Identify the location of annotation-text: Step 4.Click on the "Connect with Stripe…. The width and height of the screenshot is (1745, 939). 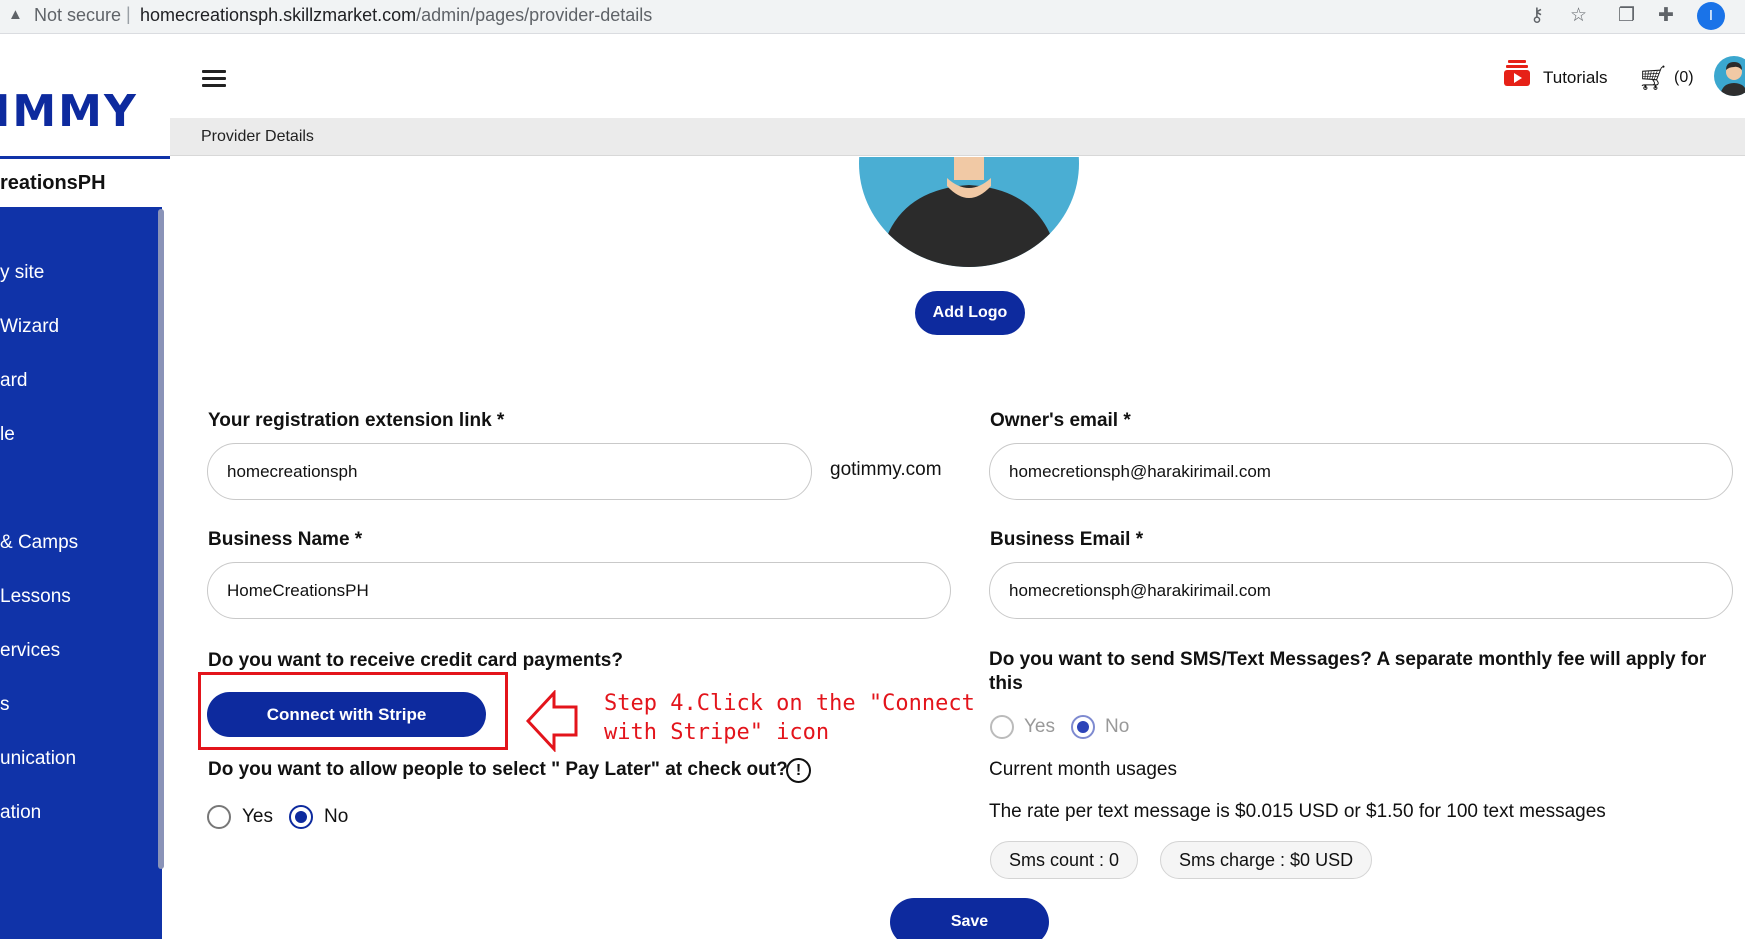
(789, 718).